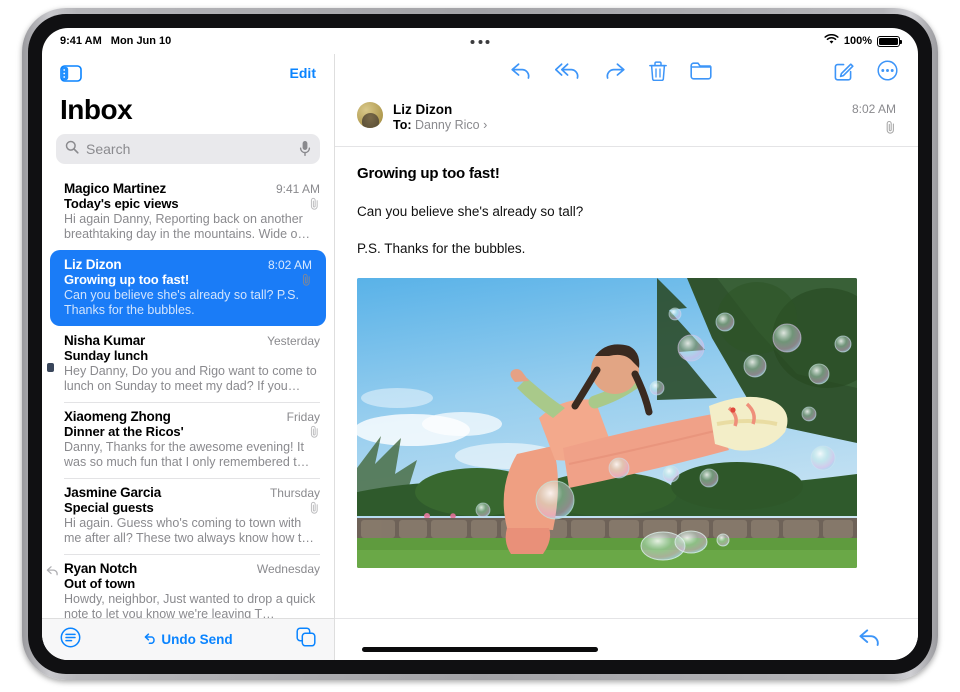 Image resolution: width=960 pixels, height=692 pixels. Describe the element at coordinates (188, 149) in the screenshot. I see `search-input: Search` at that location.